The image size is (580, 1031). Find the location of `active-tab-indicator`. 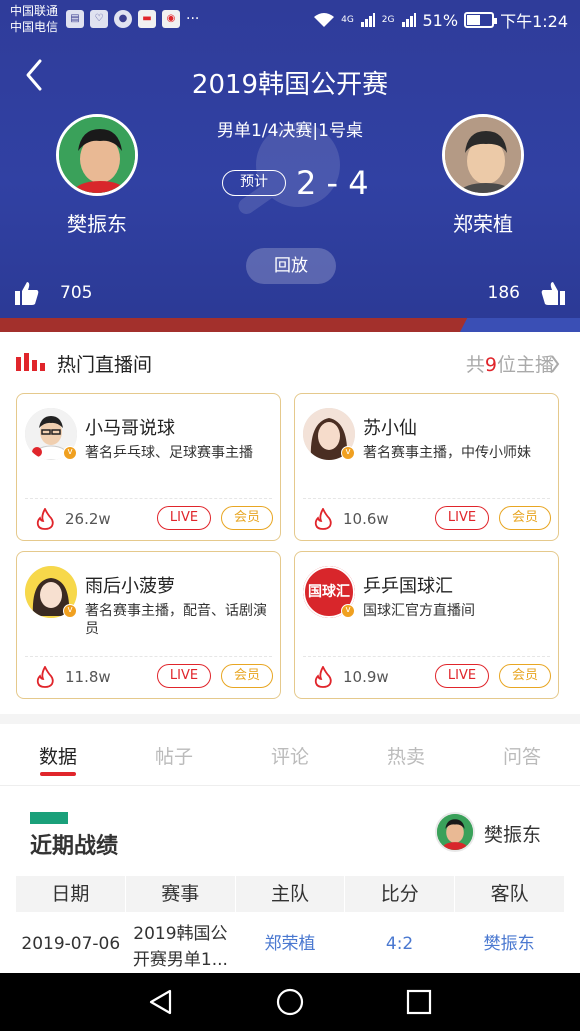

active-tab-indicator is located at coordinates (58, 774).